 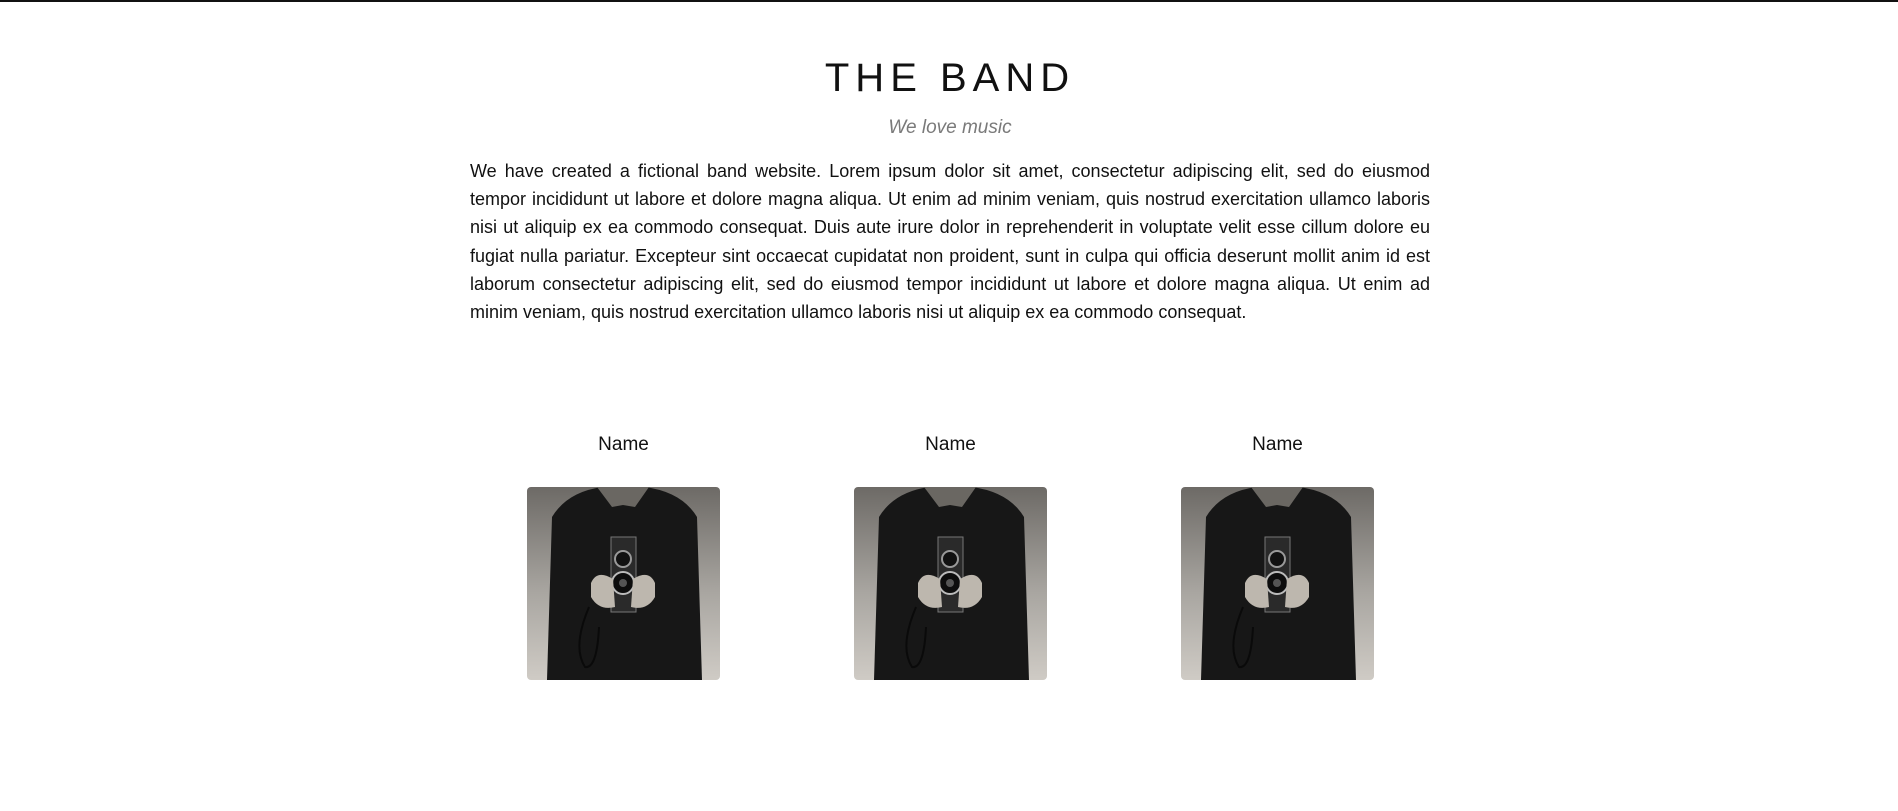 I want to click on page-title: THE BAND, so click(x=950, y=78).